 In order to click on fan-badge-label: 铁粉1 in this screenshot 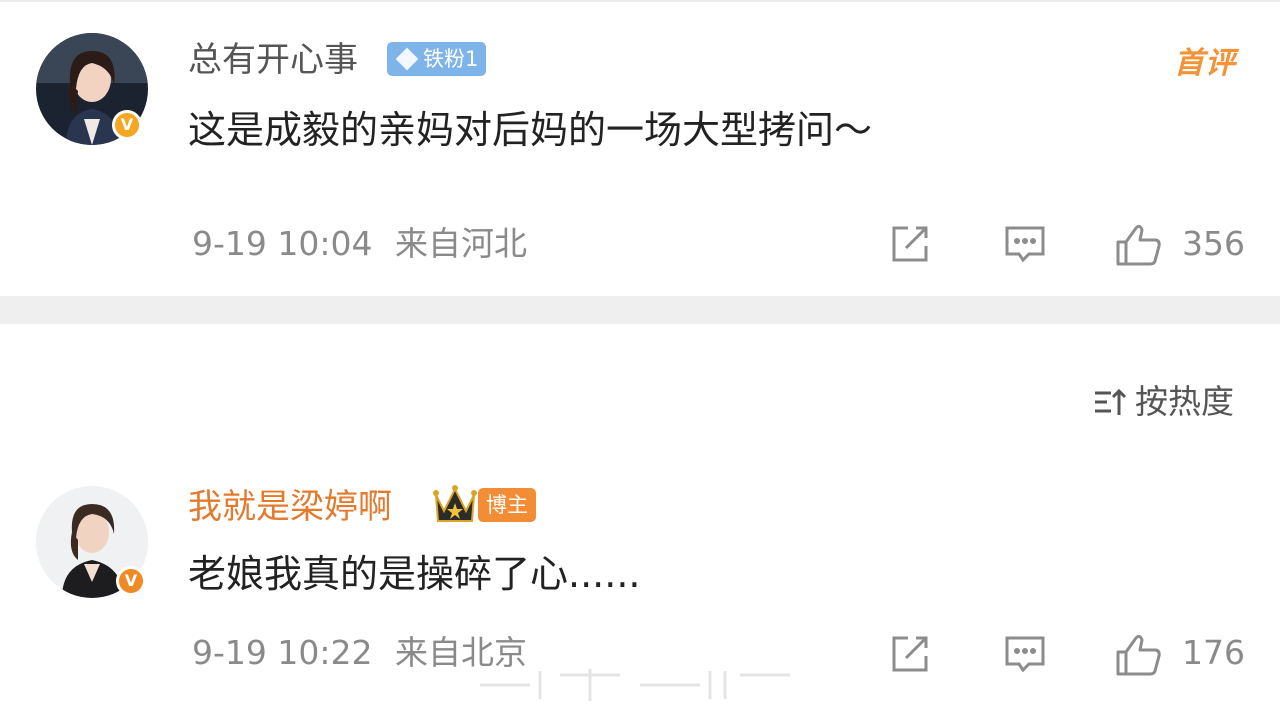, I will do `click(451, 59)`.